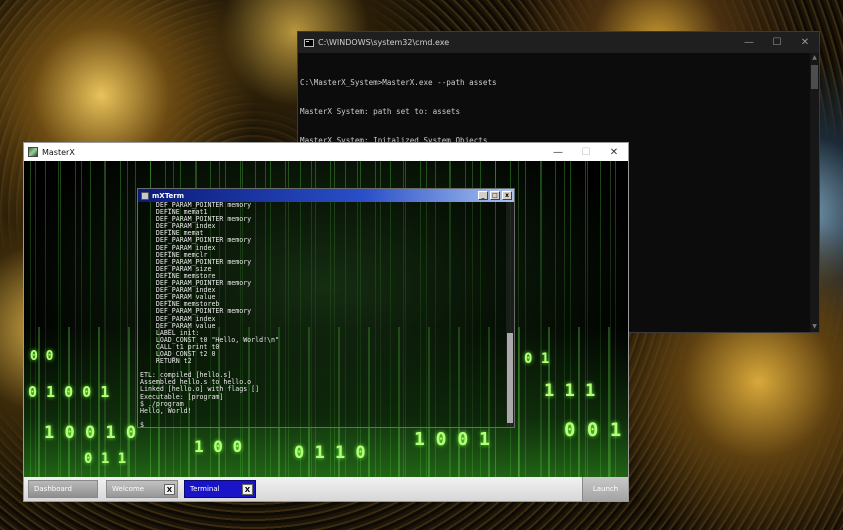 The width and height of the screenshot is (843, 530). What do you see at coordinates (326, 489) in the screenshot?
I see `taskbar: Dashboard Welcome X Terminal X Launch` at bounding box center [326, 489].